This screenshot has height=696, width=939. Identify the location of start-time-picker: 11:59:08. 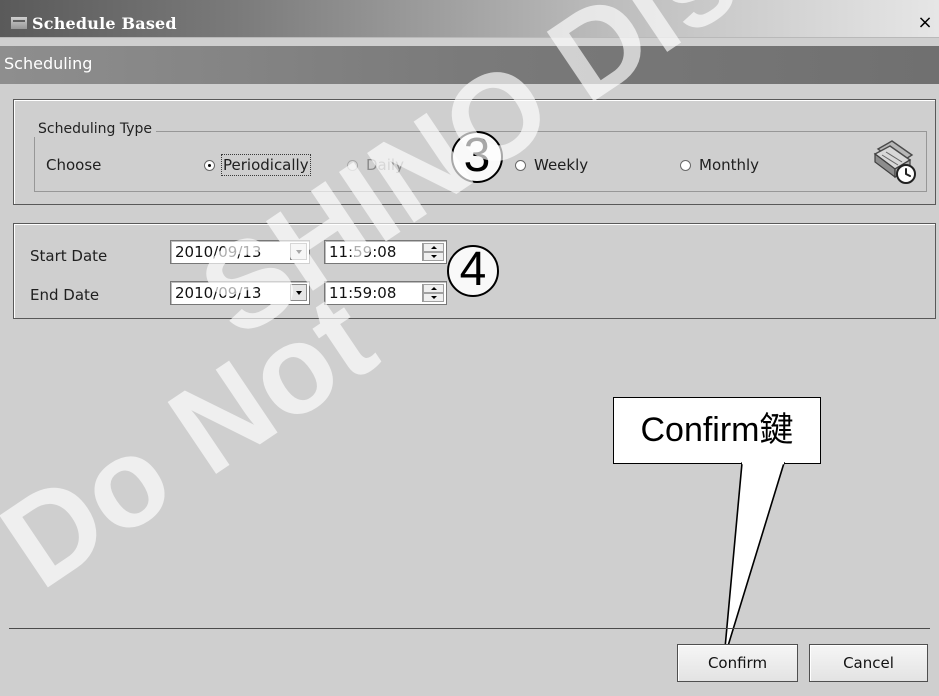
(385, 252).